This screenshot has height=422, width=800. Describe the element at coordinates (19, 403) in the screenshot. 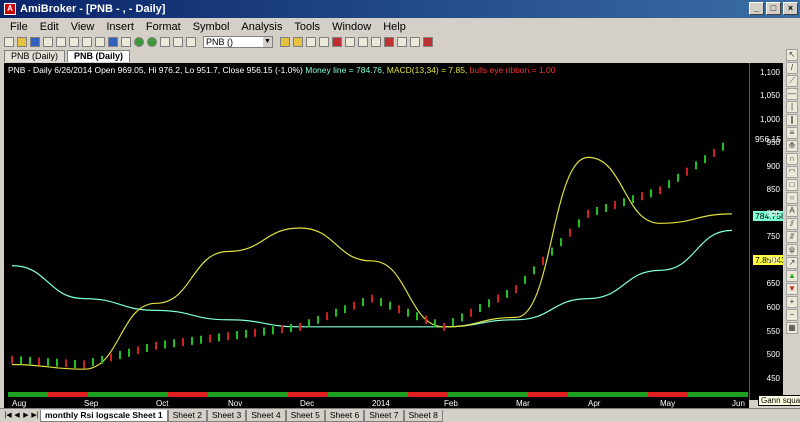

I see `x-tick-label: Aug` at that location.